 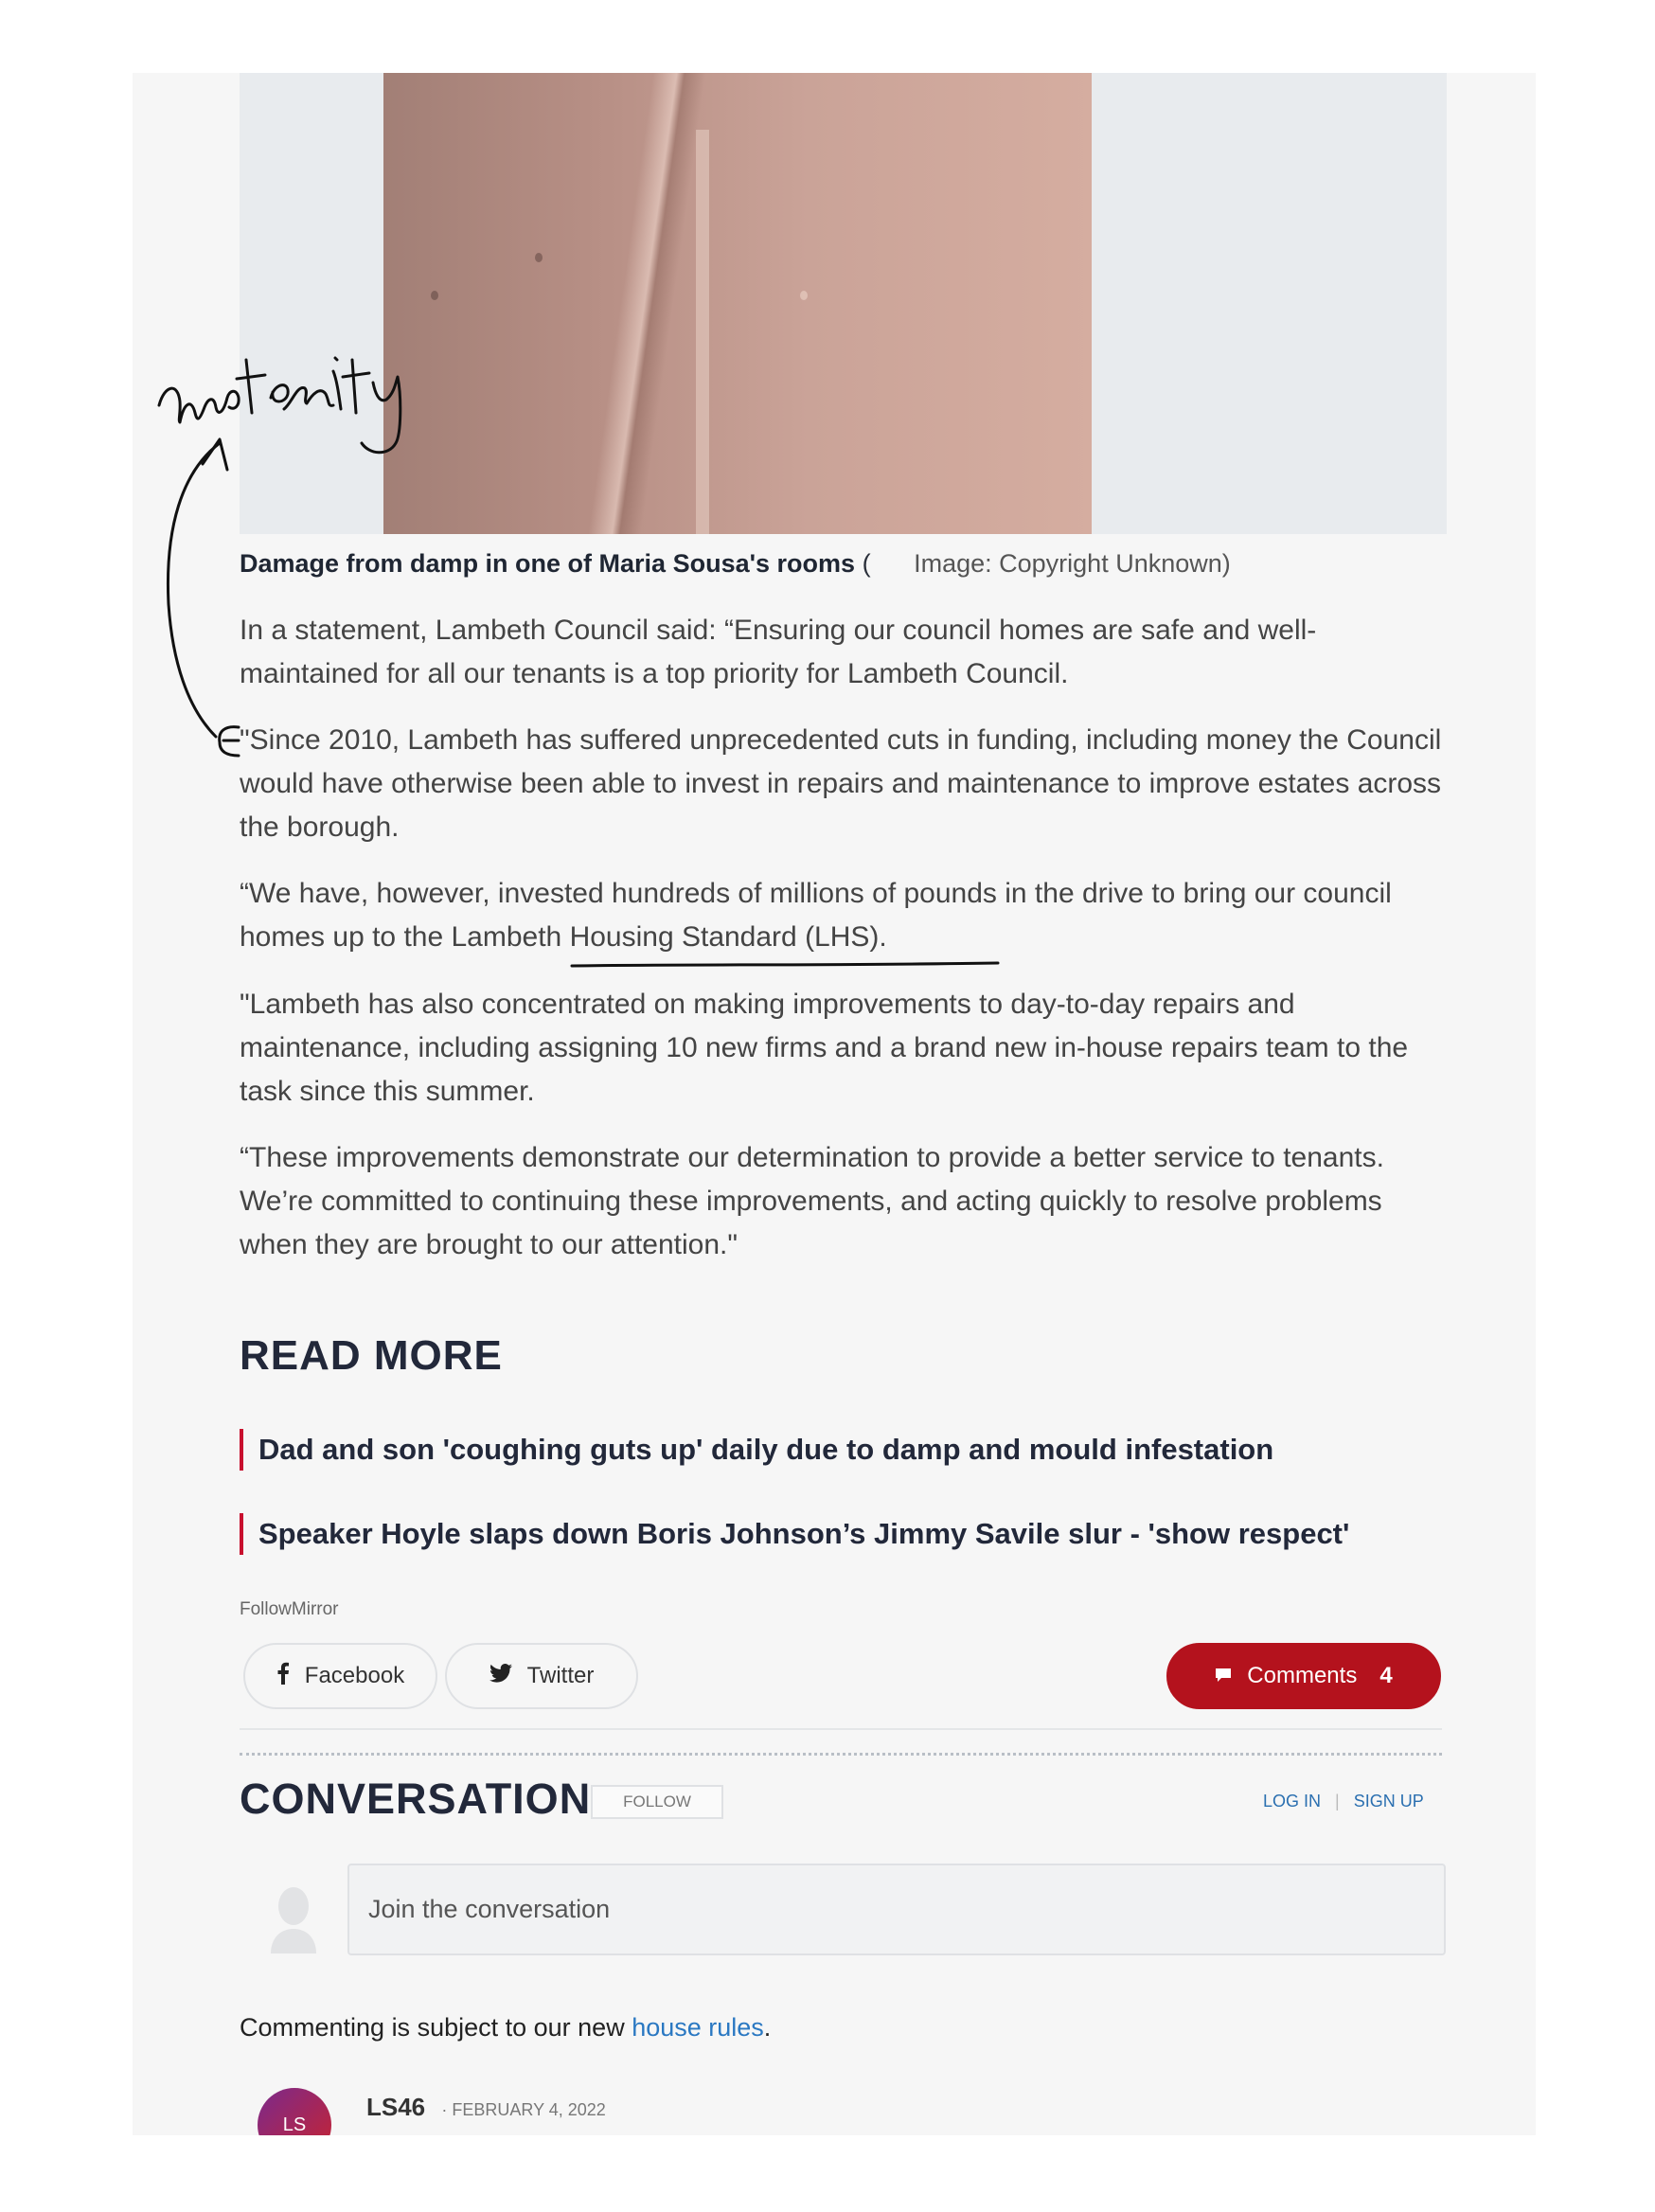 What do you see at coordinates (523, 2109) in the screenshot?
I see `comment-date: · FEBRUARY 4, 2022` at bounding box center [523, 2109].